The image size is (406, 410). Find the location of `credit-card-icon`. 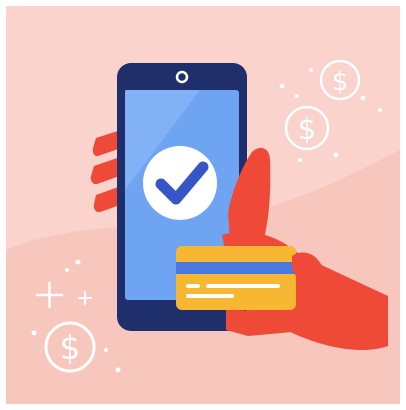

credit-card-icon is located at coordinates (236, 278).